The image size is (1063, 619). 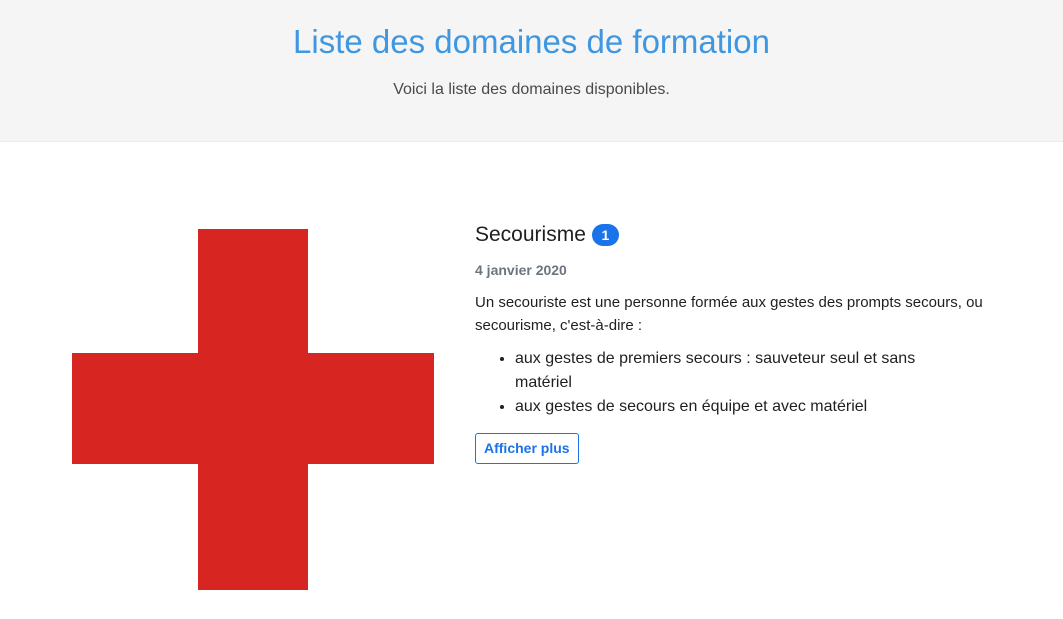 What do you see at coordinates (530, 234) in the screenshot?
I see `domain-title: Secourisme` at bounding box center [530, 234].